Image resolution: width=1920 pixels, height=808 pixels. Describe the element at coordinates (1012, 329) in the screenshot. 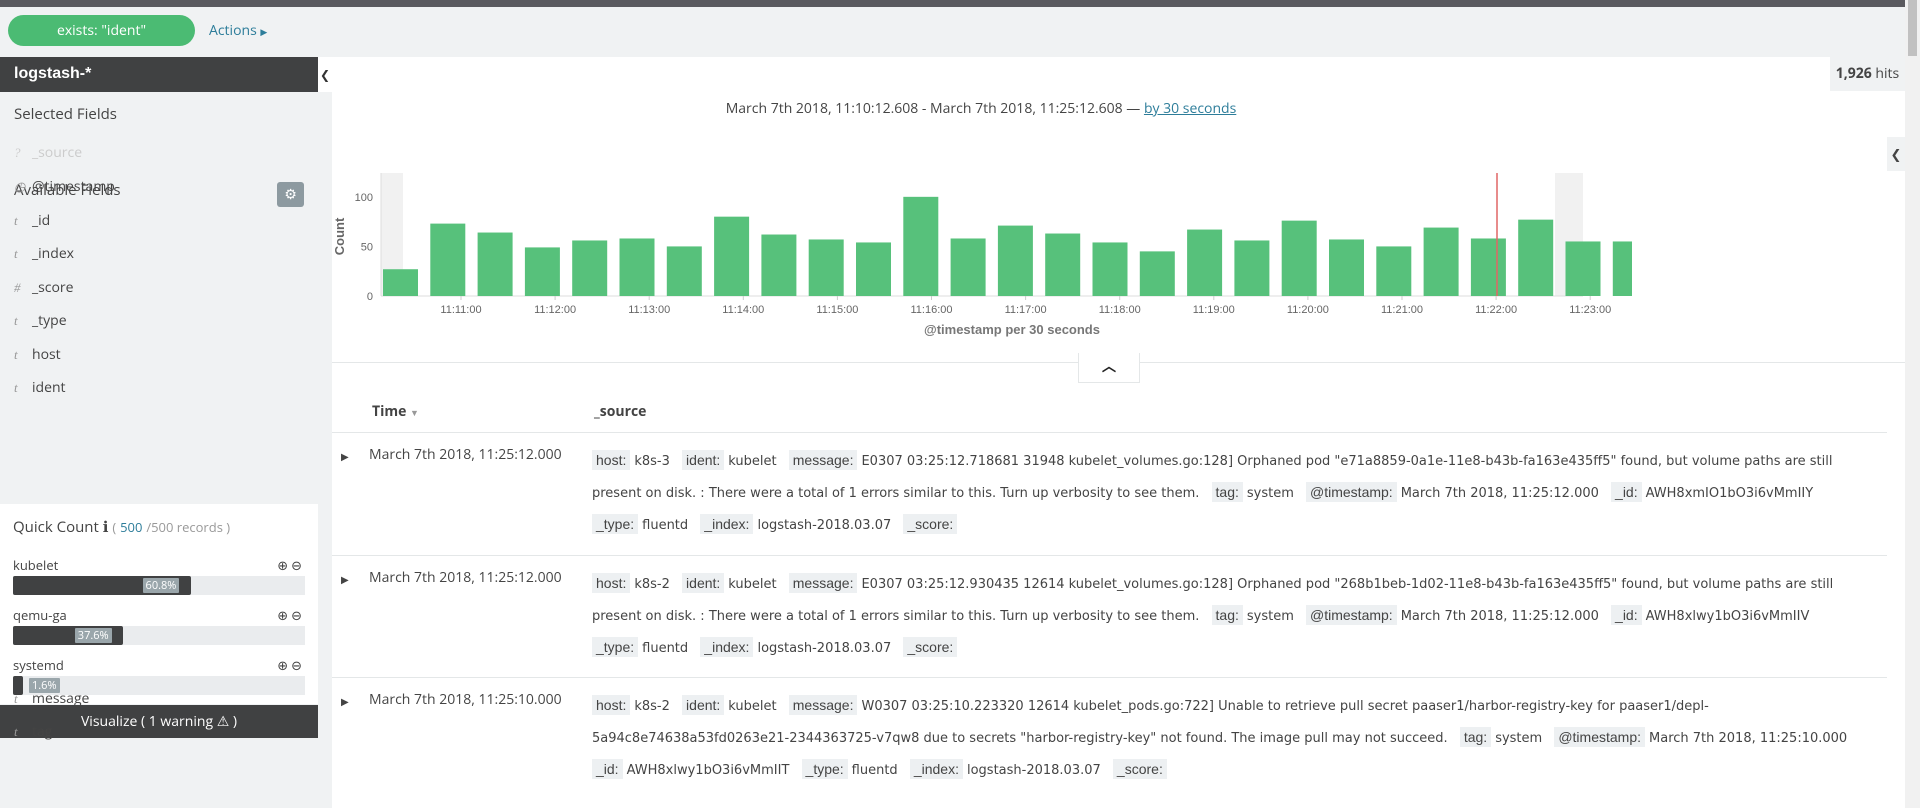

I see `x-axis-label: @timestamp per 30 seconds` at that location.